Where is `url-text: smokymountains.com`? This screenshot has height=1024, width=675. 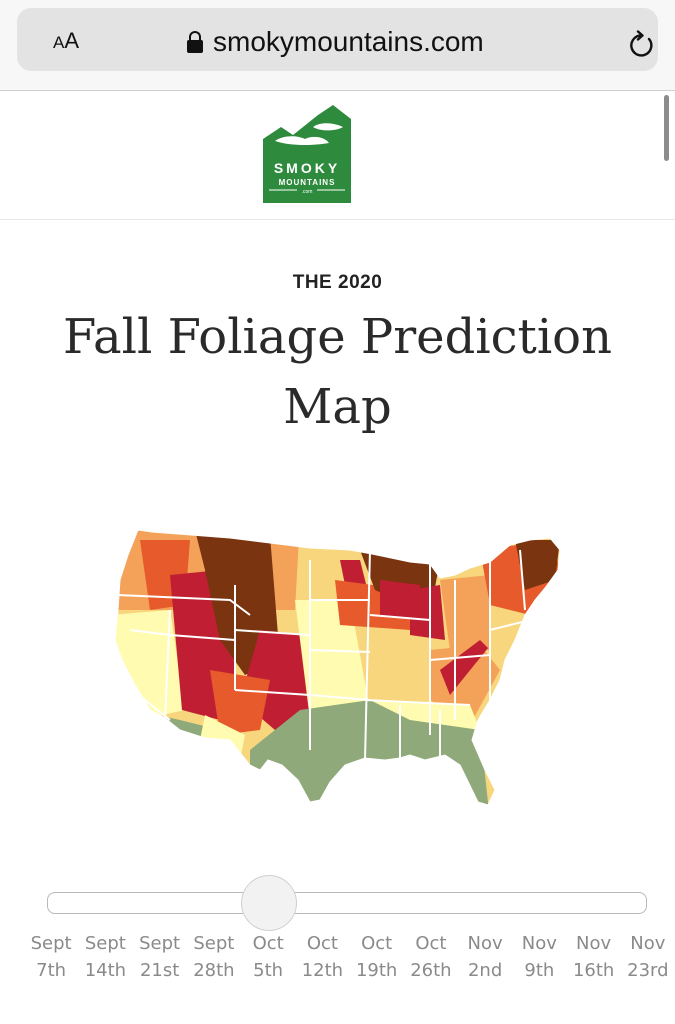 url-text: smokymountains.com is located at coordinates (348, 41).